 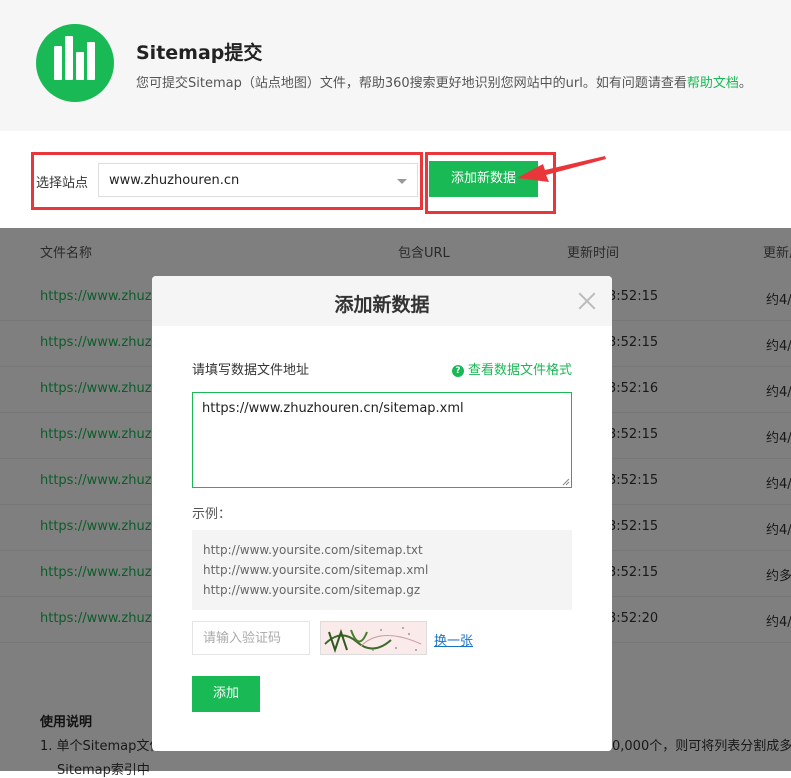 What do you see at coordinates (453, 639) in the screenshot?
I see `refresh-captcha-link: 换一张` at bounding box center [453, 639].